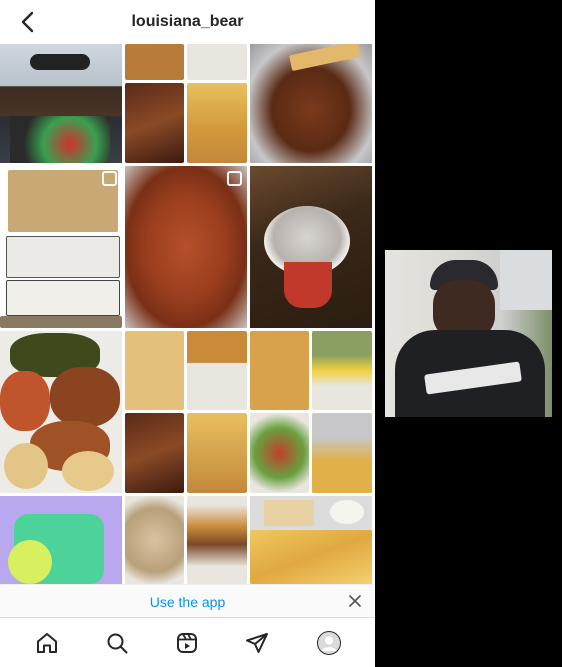 This screenshot has width=562, height=667. What do you see at coordinates (248, 412) in the screenshot?
I see `post-fish-burger-collage` at bounding box center [248, 412].